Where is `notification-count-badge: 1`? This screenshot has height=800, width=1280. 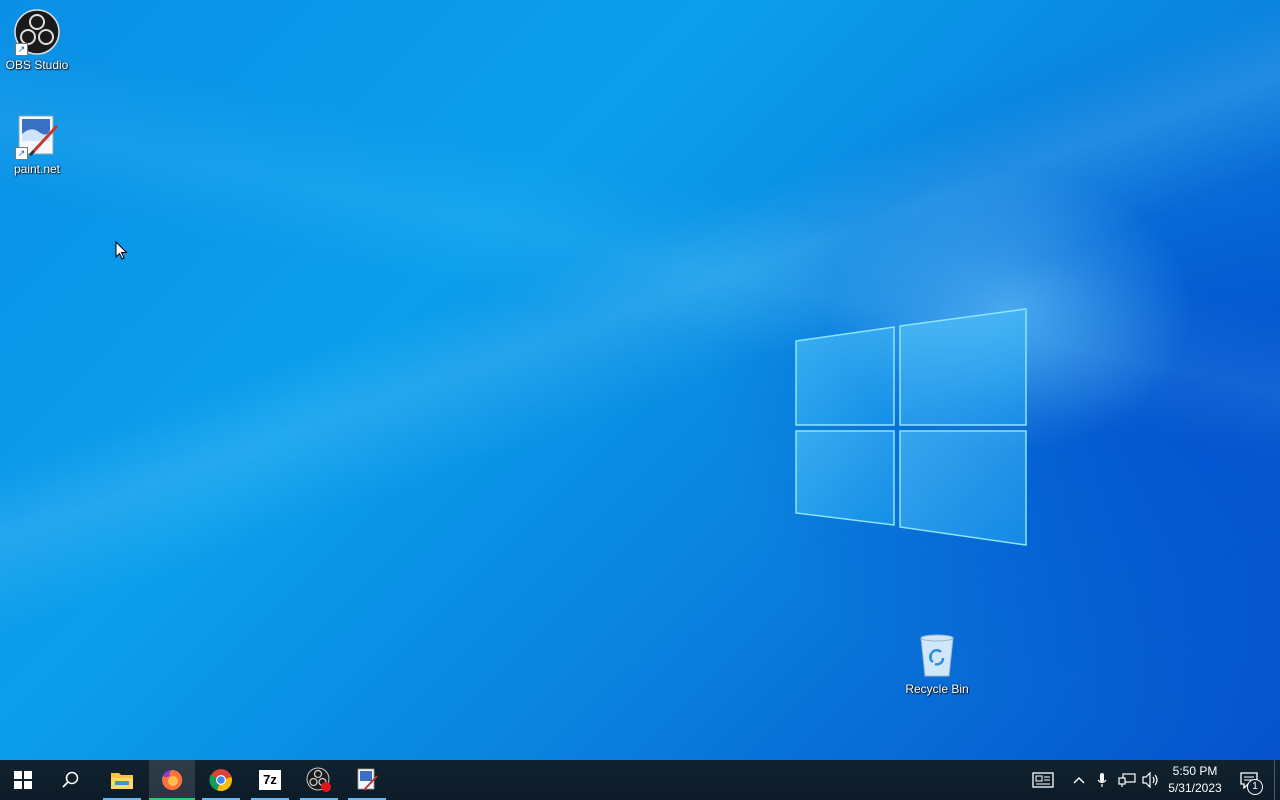 notification-count-badge: 1 is located at coordinates (1255, 787).